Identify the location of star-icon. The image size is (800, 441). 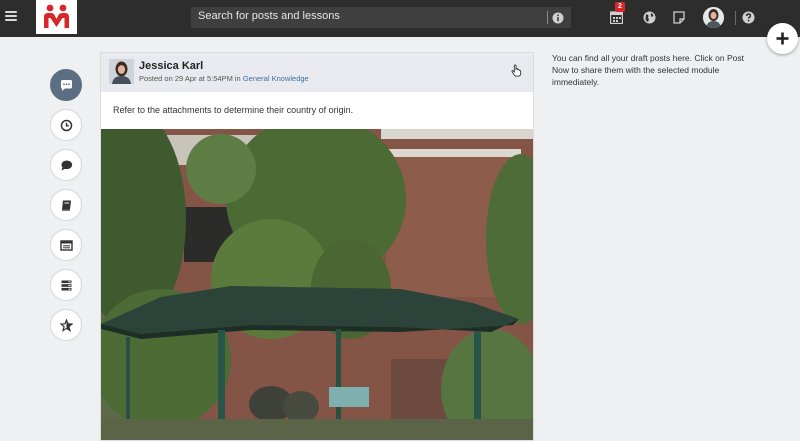
(66, 325).